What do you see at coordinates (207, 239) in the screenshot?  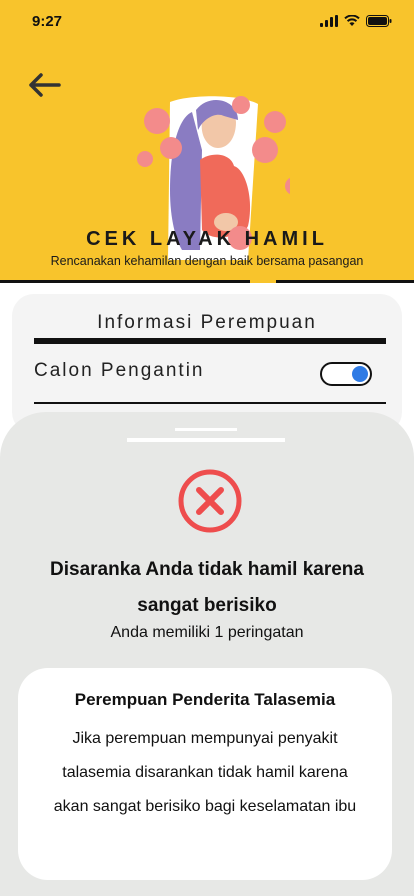 I see `page-title: CEK LAYAK HAMIL` at bounding box center [207, 239].